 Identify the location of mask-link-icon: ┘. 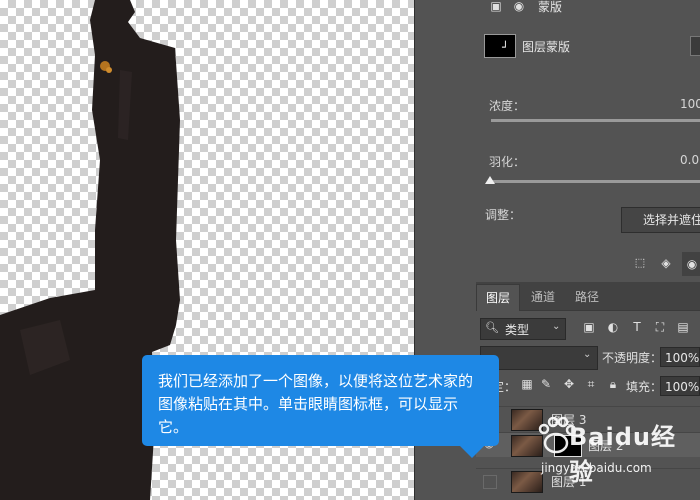
(505, 47).